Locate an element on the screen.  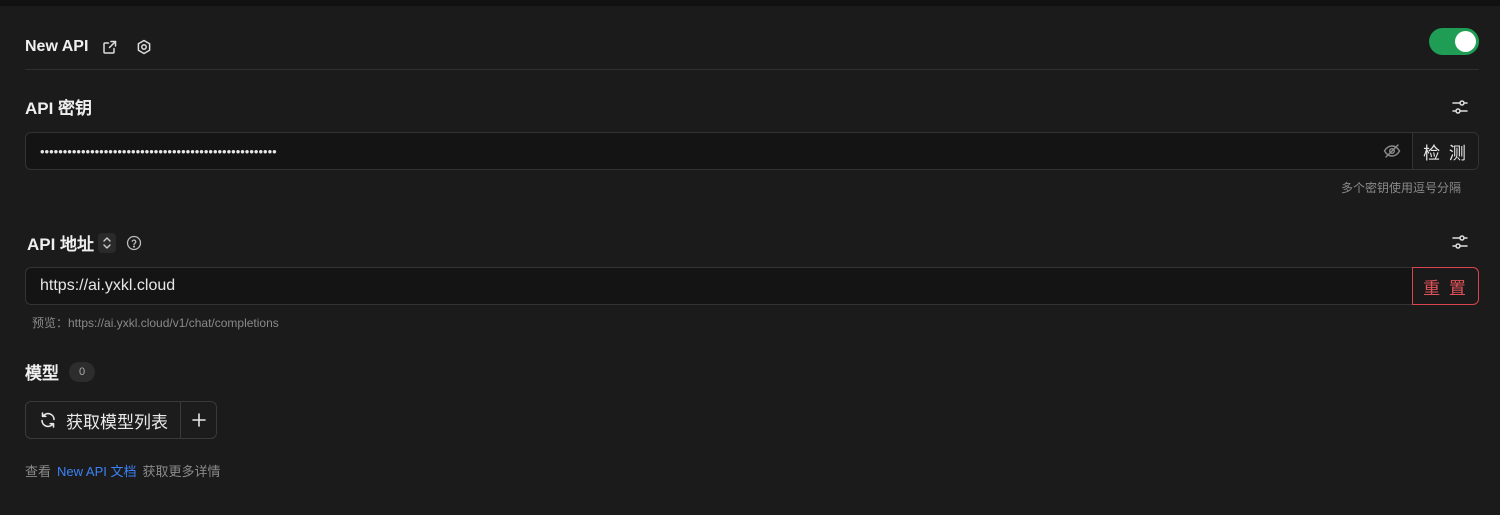
provider-header: New API is located at coordinates (90, 47).